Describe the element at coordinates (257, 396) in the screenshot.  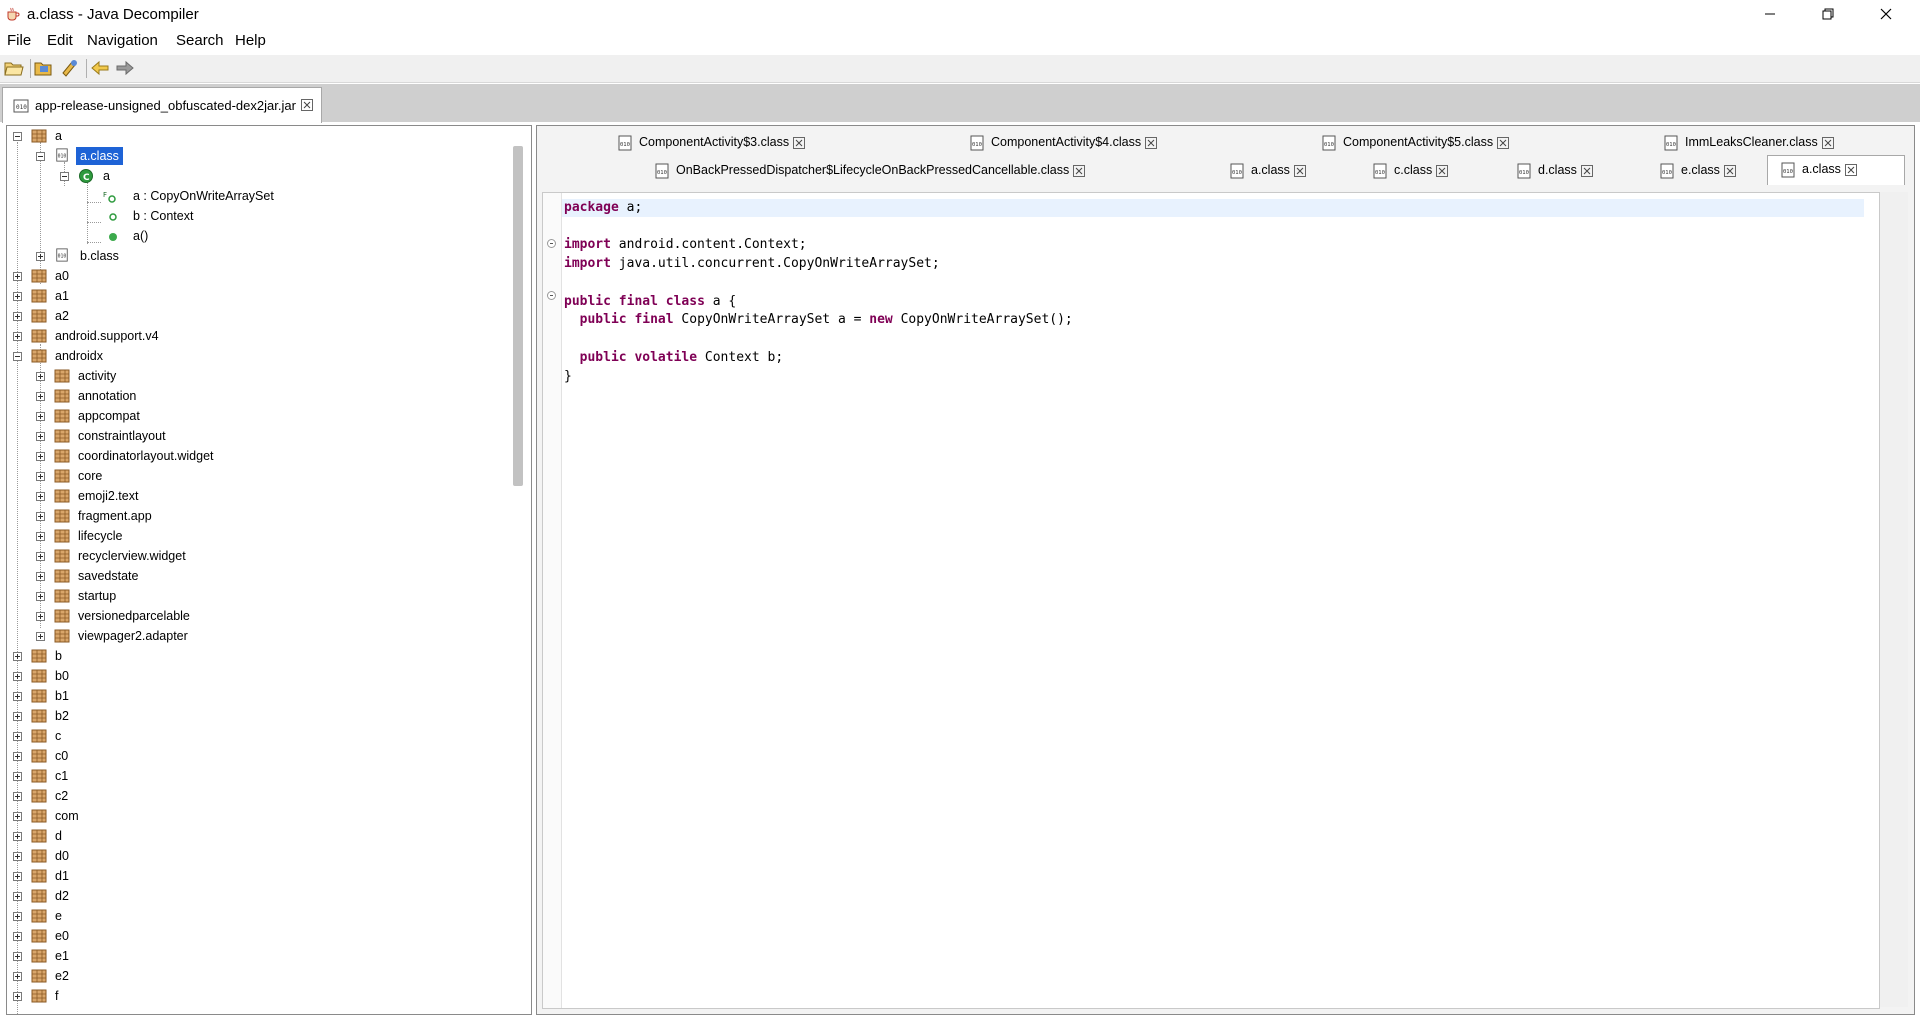
I see `tree-node-package: annotation` at that location.